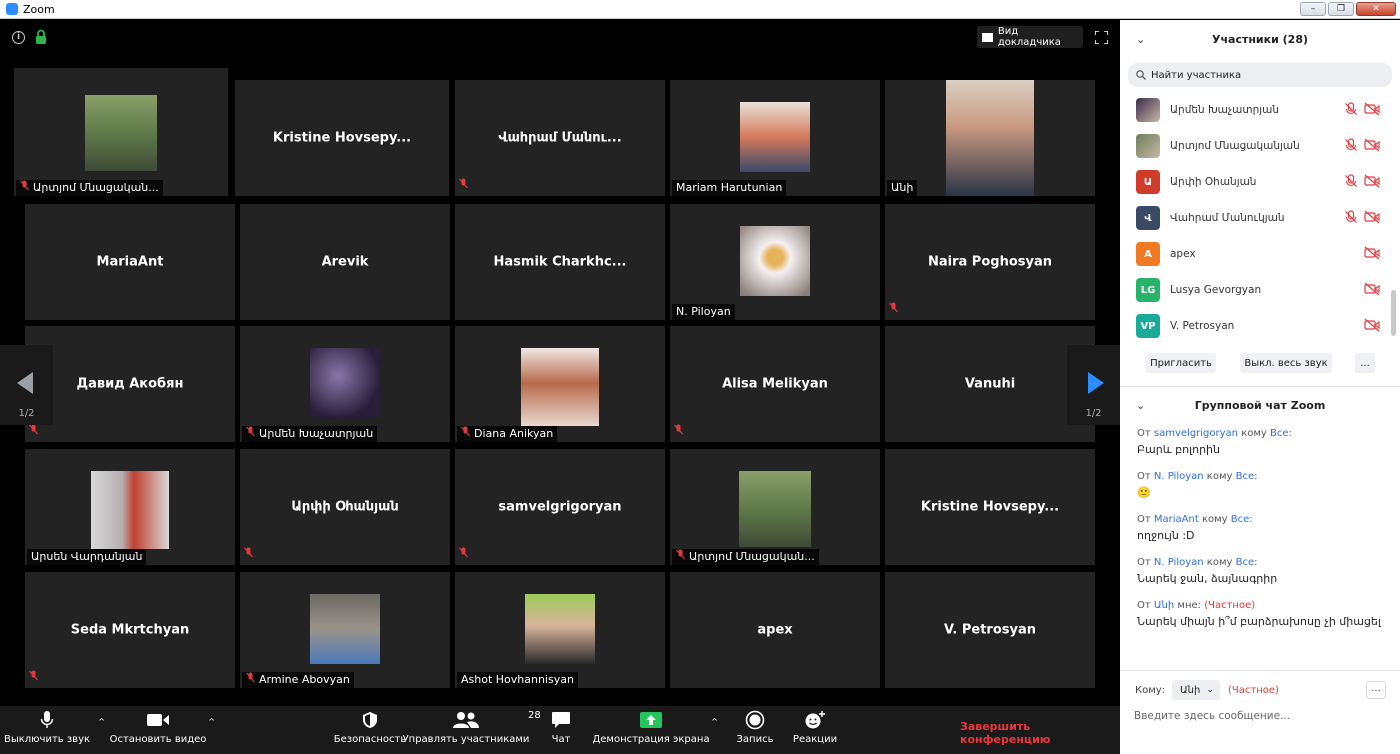  Describe the element at coordinates (755, 730) in the screenshot. I see `record-button: Запись` at that location.